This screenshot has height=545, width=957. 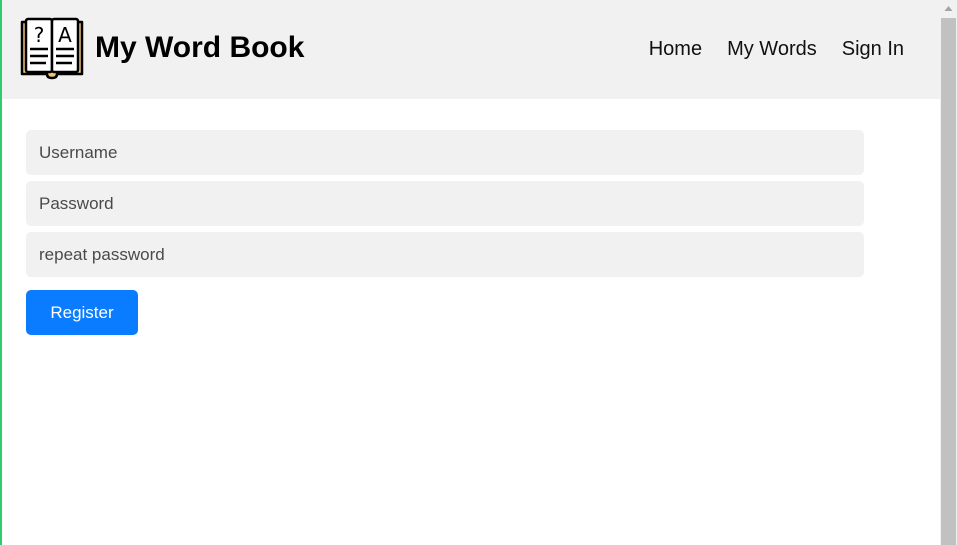 I want to click on main-nav: Home My Words Sign In, so click(x=776, y=49).